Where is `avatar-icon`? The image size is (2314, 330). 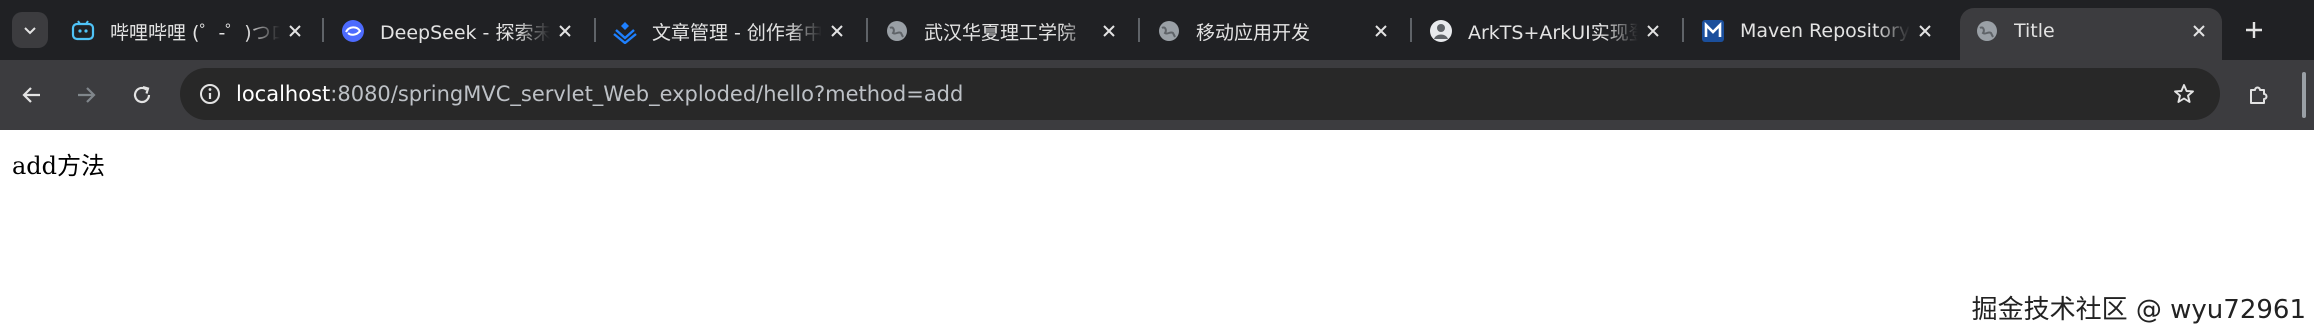 avatar-icon is located at coordinates (1441, 31).